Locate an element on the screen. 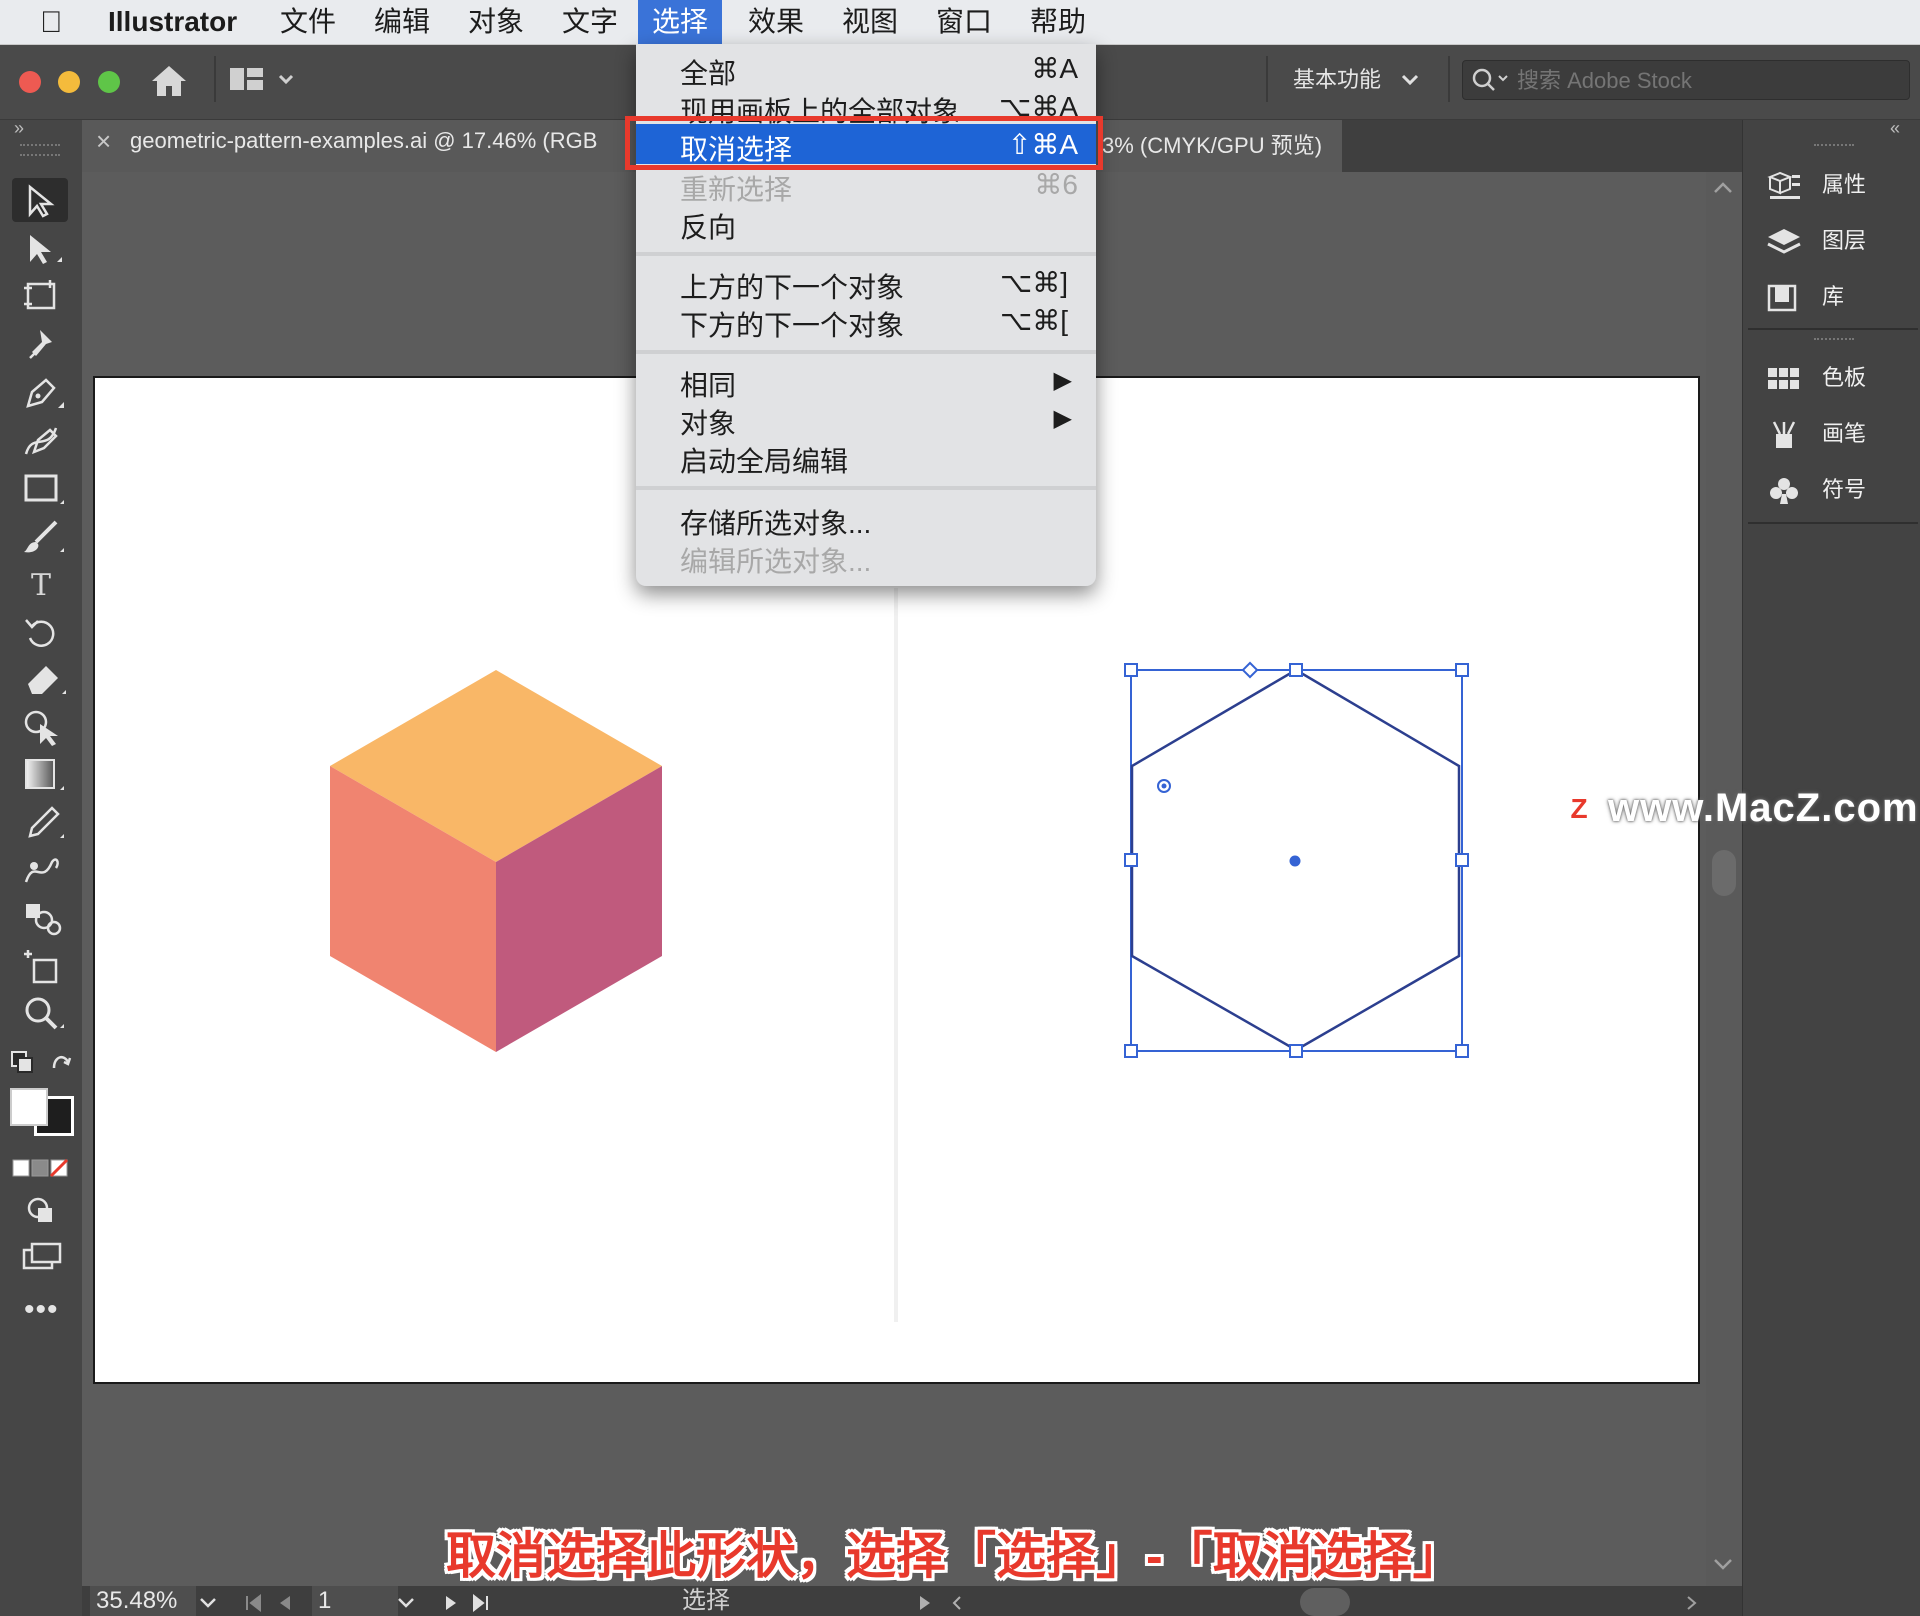  color-mode-buttons is located at coordinates (41, 1168).